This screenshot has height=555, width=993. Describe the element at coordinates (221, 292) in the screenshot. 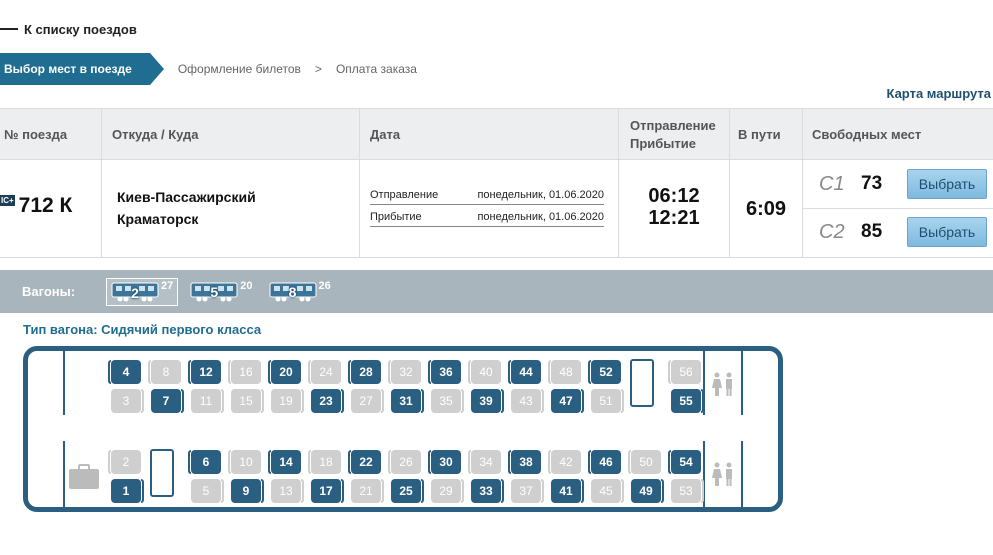

I see `wagon-tab-5: 5 20` at that location.